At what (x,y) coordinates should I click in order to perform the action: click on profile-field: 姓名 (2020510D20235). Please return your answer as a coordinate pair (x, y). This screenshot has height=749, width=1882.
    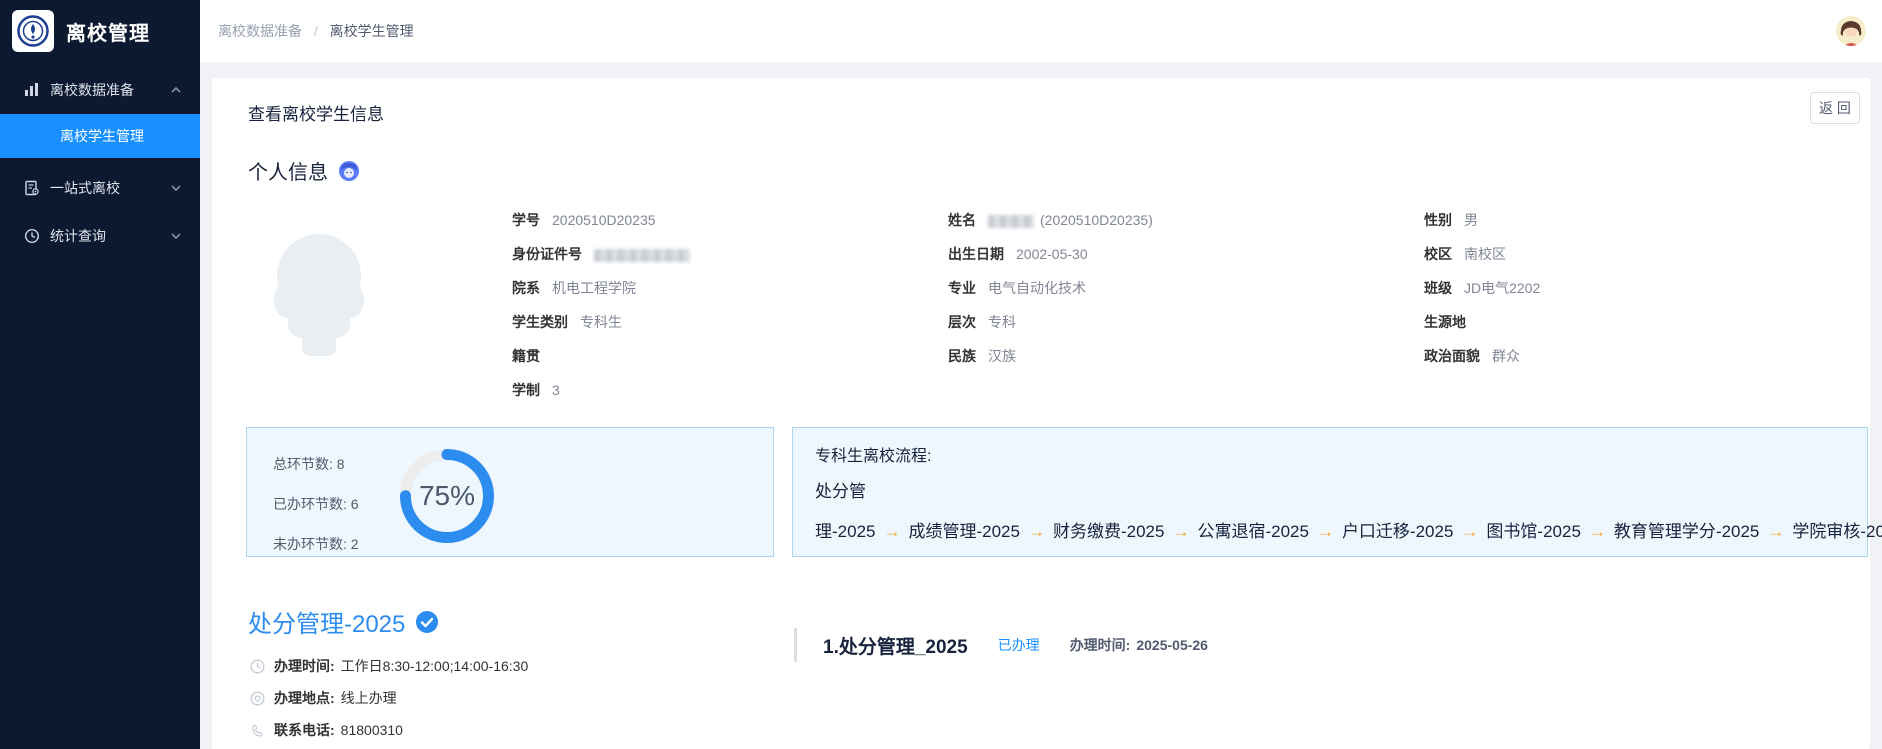
    Looking at the image, I should click on (1050, 220).